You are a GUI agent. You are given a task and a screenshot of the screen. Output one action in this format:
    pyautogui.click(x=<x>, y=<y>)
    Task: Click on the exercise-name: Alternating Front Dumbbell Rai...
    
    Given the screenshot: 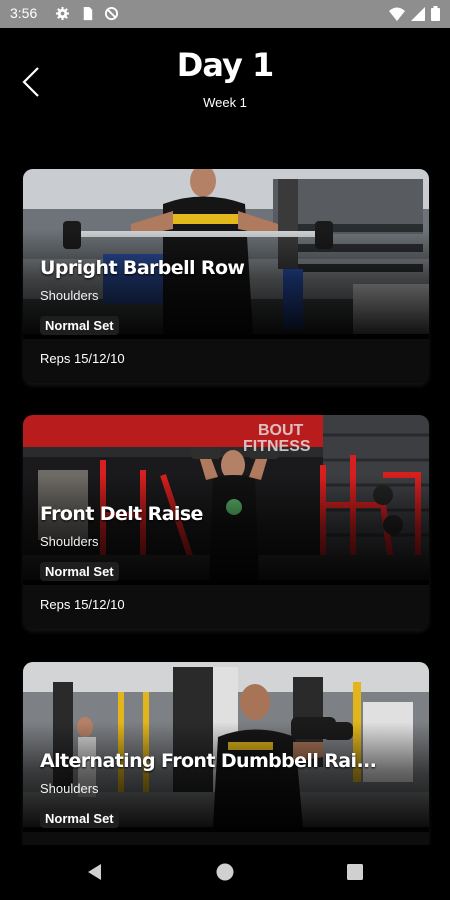 What is the action you would take?
    pyautogui.click(x=208, y=761)
    